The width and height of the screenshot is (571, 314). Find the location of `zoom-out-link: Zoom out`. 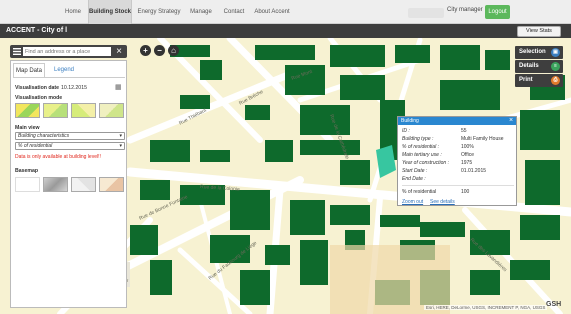

zoom-out-link: Zoom out is located at coordinates (412, 202).